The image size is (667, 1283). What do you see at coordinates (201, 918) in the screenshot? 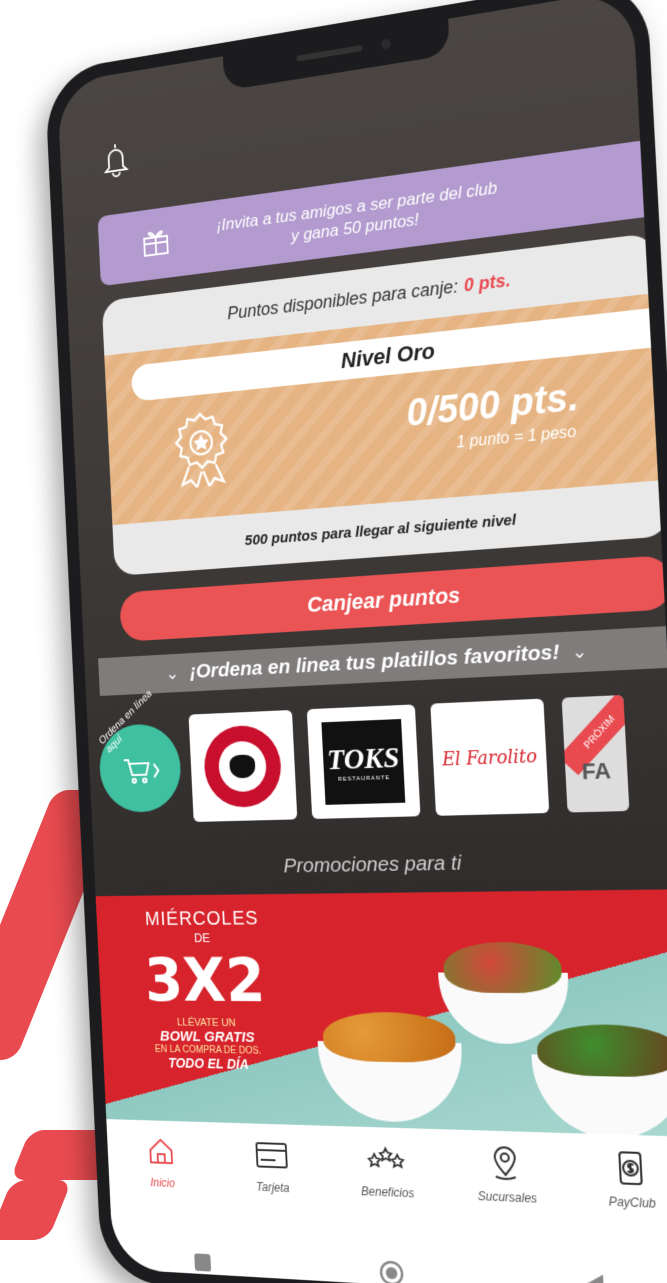
I see `promo-day: MIÉRCOLES` at bounding box center [201, 918].